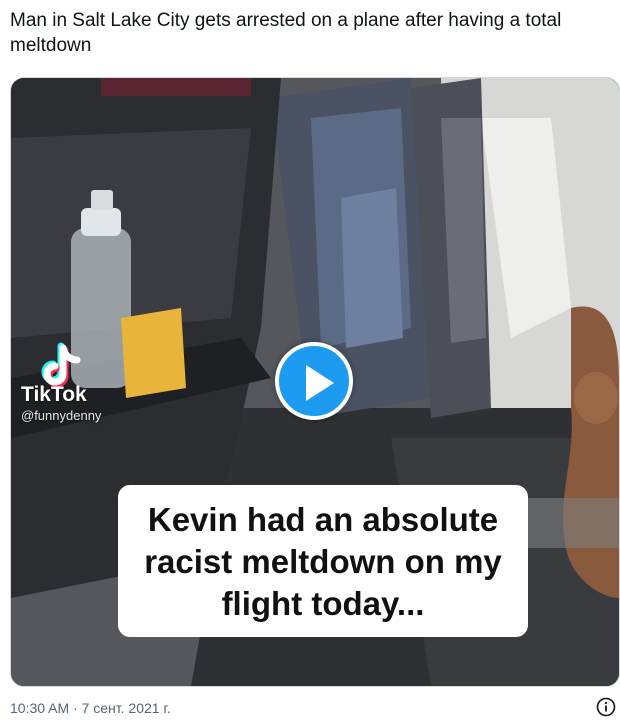 The image size is (620, 723). What do you see at coordinates (90, 708) in the screenshot?
I see `tweet-timestamp: 10:30 AM · 7 сент. 2021 г.` at bounding box center [90, 708].